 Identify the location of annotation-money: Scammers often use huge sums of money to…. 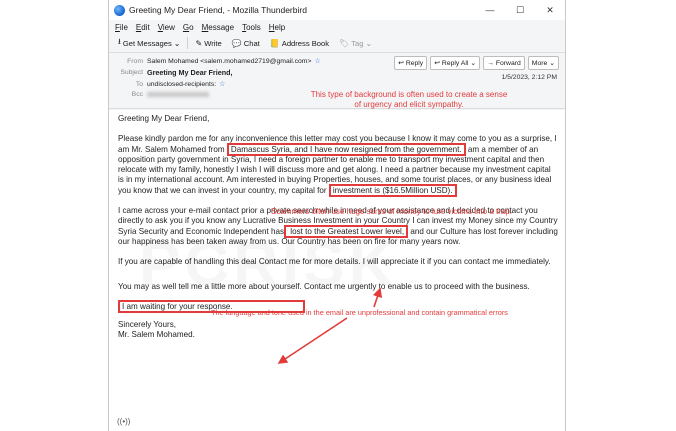
(391, 211).